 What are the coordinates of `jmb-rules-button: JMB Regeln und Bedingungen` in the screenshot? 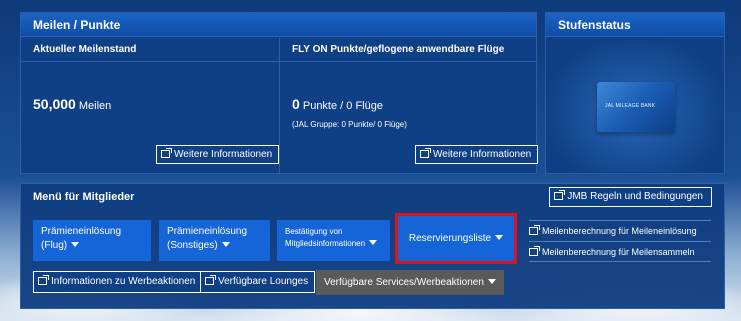 It's located at (630, 197).